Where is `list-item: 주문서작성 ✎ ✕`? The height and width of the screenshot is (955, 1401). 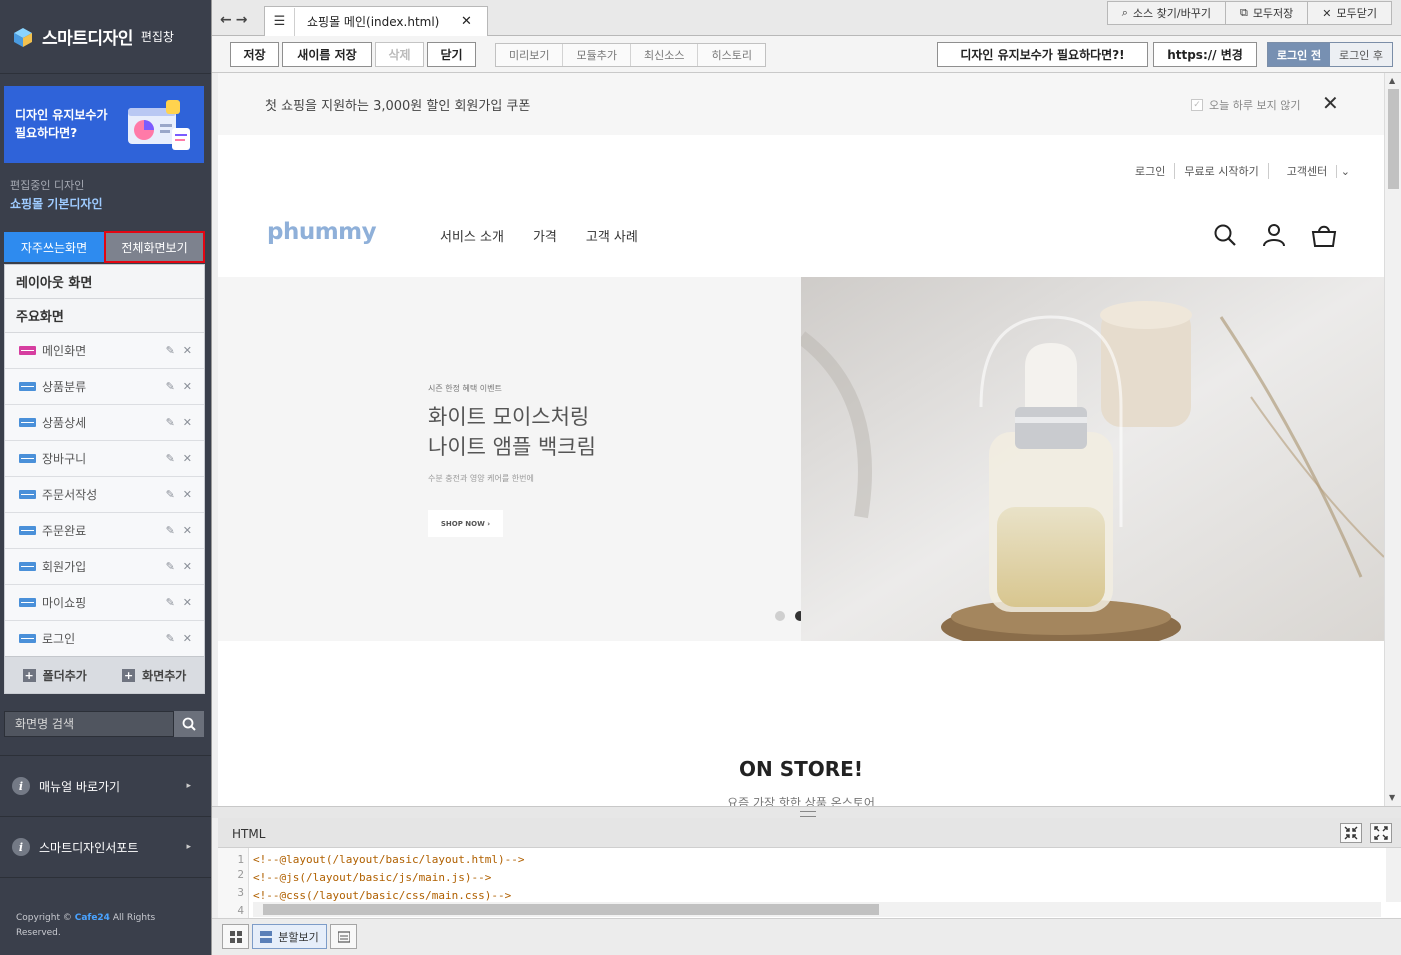
list-item: 주문서작성 ✎ ✕ is located at coordinates (104, 495).